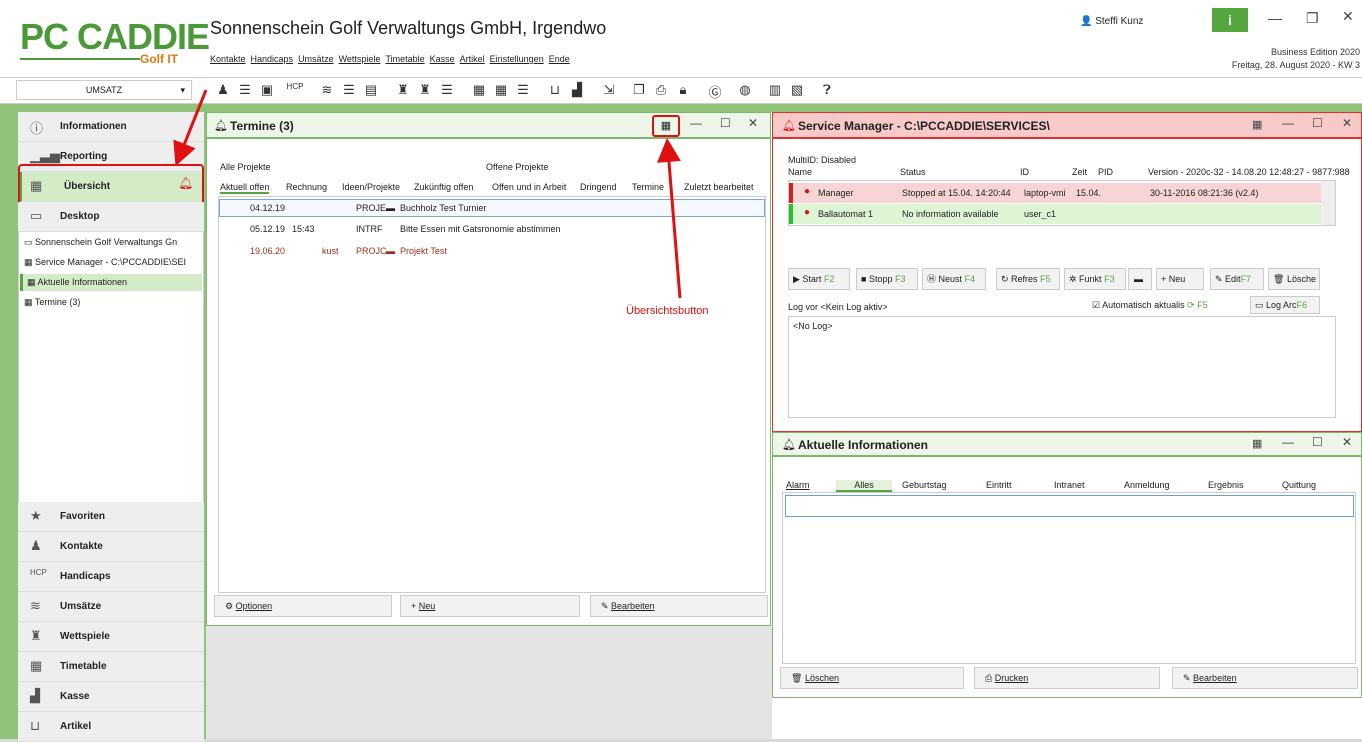  What do you see at coordinates (639, 90) in the screenshot?
I see `window-icon: ❐` at bounding box center [639, 90].